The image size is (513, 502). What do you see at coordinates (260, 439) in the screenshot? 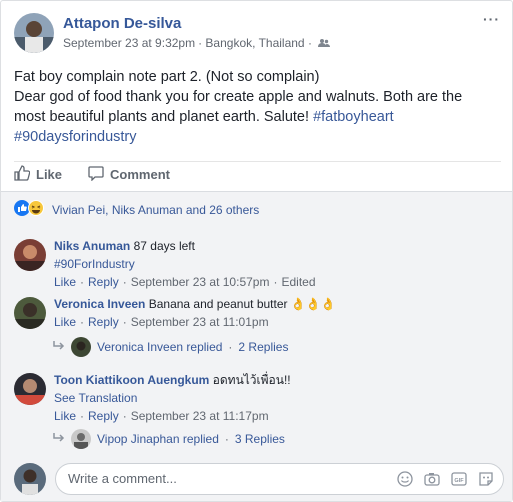
I see `replies-count: 3 Replies` at bounding box center [260, 439].